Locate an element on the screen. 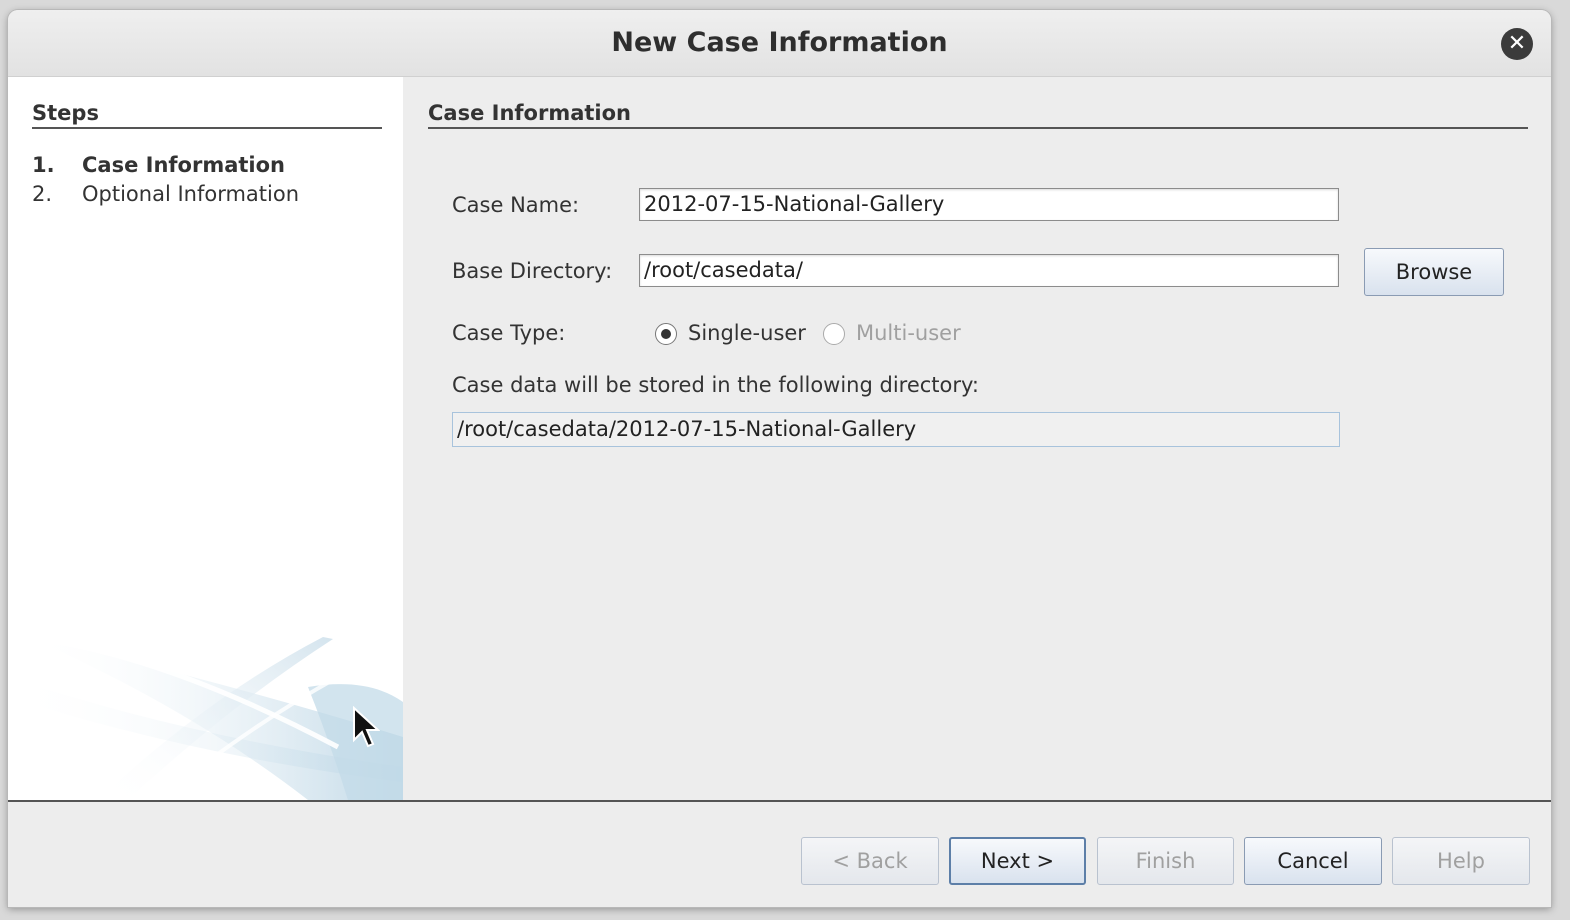 The width and height of the screenshot is (1570, 920). steps-heading: Steps is located at coordinates (65, 113).